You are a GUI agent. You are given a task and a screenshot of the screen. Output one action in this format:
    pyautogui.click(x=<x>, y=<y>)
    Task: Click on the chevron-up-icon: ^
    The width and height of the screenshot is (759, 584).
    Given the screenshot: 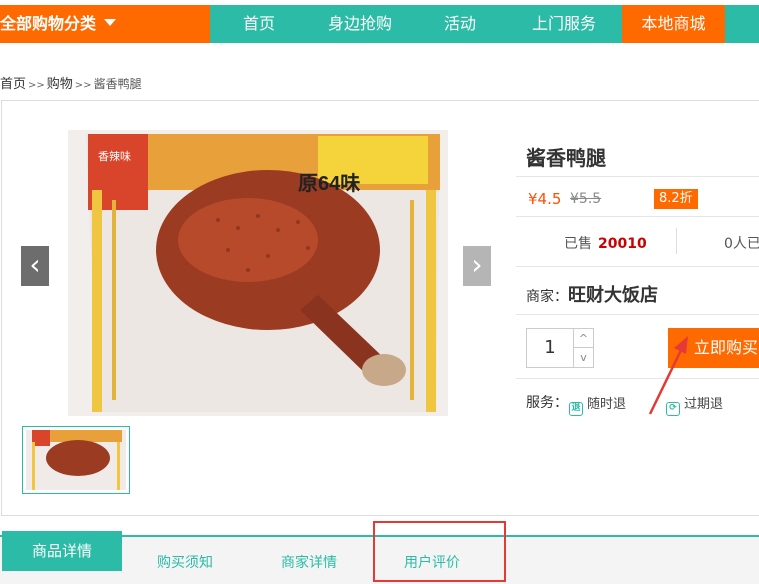 What is the action you would take?
    pyautogui.click(x=583, y=338)
    